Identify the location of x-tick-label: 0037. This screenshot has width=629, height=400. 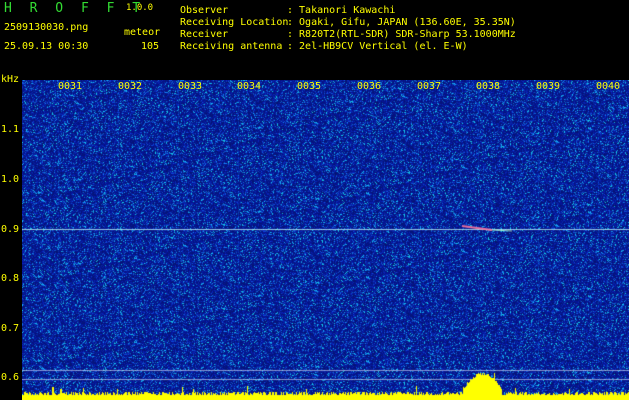
(429, 86).